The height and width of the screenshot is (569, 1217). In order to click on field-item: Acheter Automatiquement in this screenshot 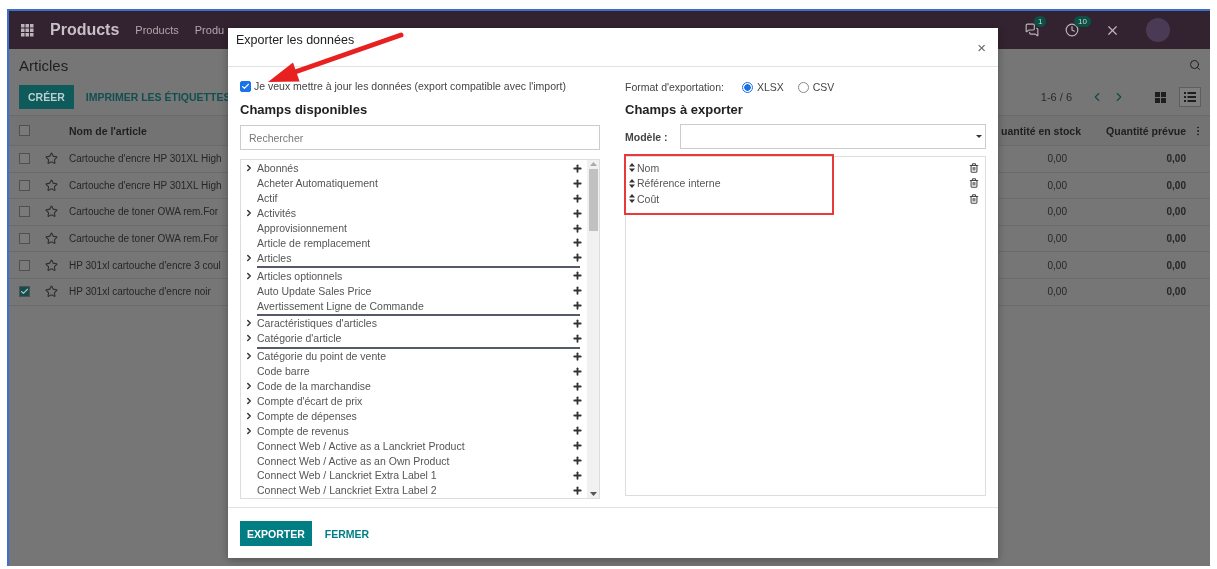, I will do `click(414, 183)`.